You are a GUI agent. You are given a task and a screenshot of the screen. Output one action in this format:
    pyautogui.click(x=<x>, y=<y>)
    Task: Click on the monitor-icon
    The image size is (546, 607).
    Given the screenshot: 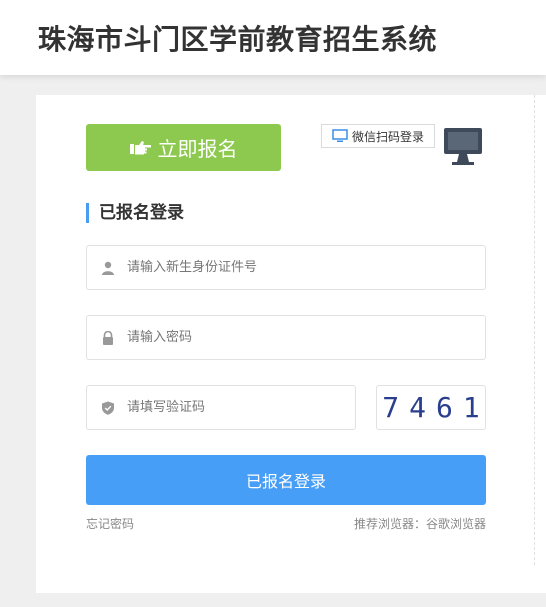 What is the action you would take?
    pyautogui.click(x=340, y=135)
    